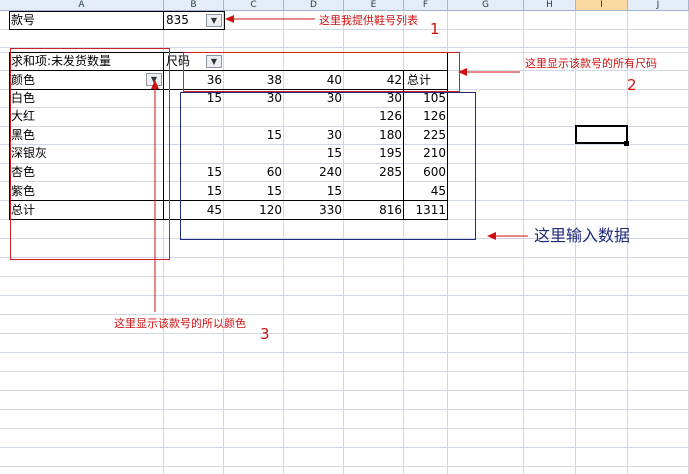 This screenshot has width=689, height=474. I want to click on active-cell, so click(601, 134).